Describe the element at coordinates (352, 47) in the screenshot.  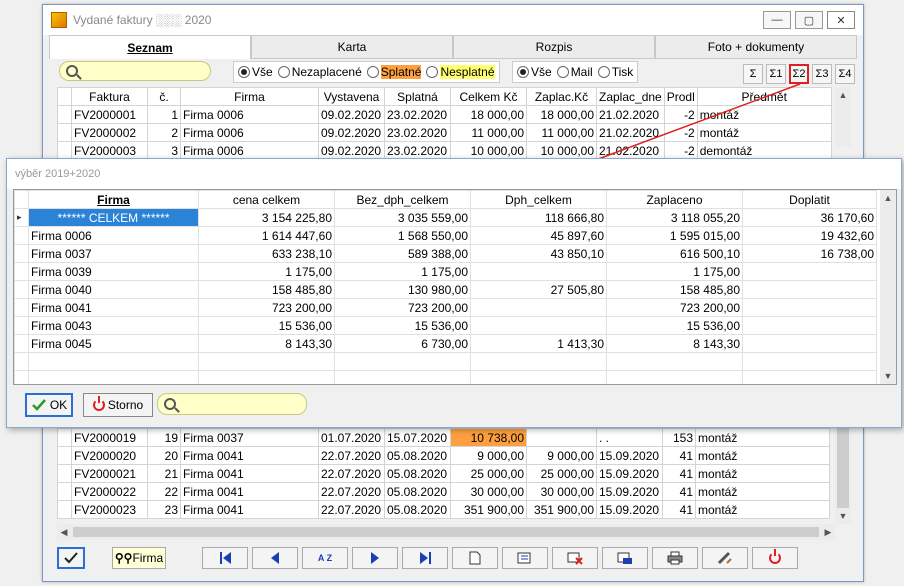
I see `tab-karta: Karta` at that location.